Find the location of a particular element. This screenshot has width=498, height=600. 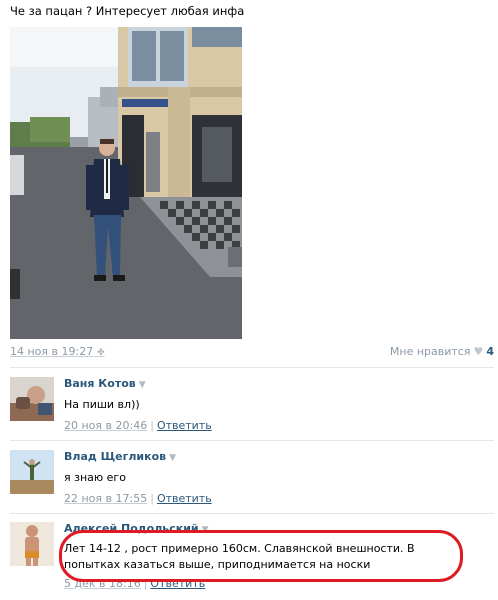

comment-date-link: 20 ноя в 20:46 is located at coordinates (105, 425).